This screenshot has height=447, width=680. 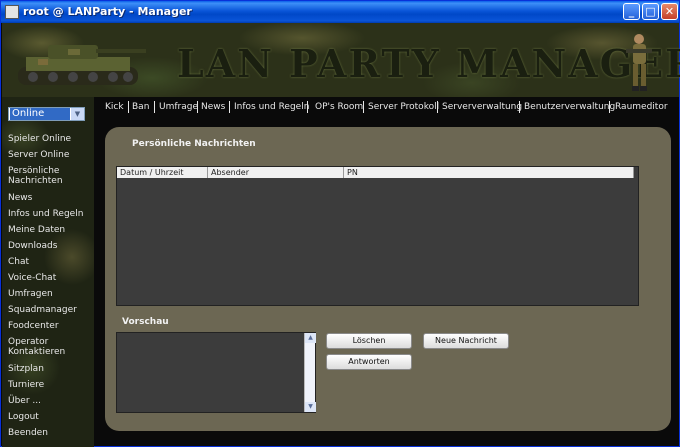 What do you see at coordinates (482, 107) in the screenshot?
I see `nav-serververwaltung: Serververwaltung` at bounding box center [482, 107].